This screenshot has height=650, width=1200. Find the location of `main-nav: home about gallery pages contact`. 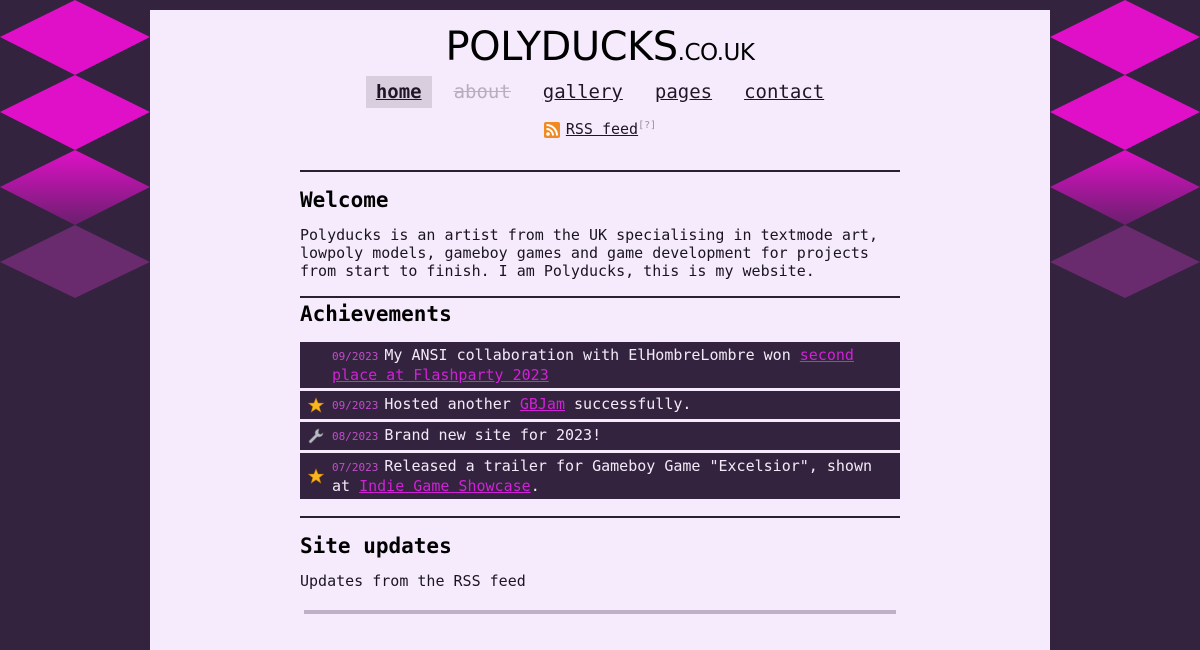

main-nav: home about gallery pages contact is located at coordinates (600, 92).